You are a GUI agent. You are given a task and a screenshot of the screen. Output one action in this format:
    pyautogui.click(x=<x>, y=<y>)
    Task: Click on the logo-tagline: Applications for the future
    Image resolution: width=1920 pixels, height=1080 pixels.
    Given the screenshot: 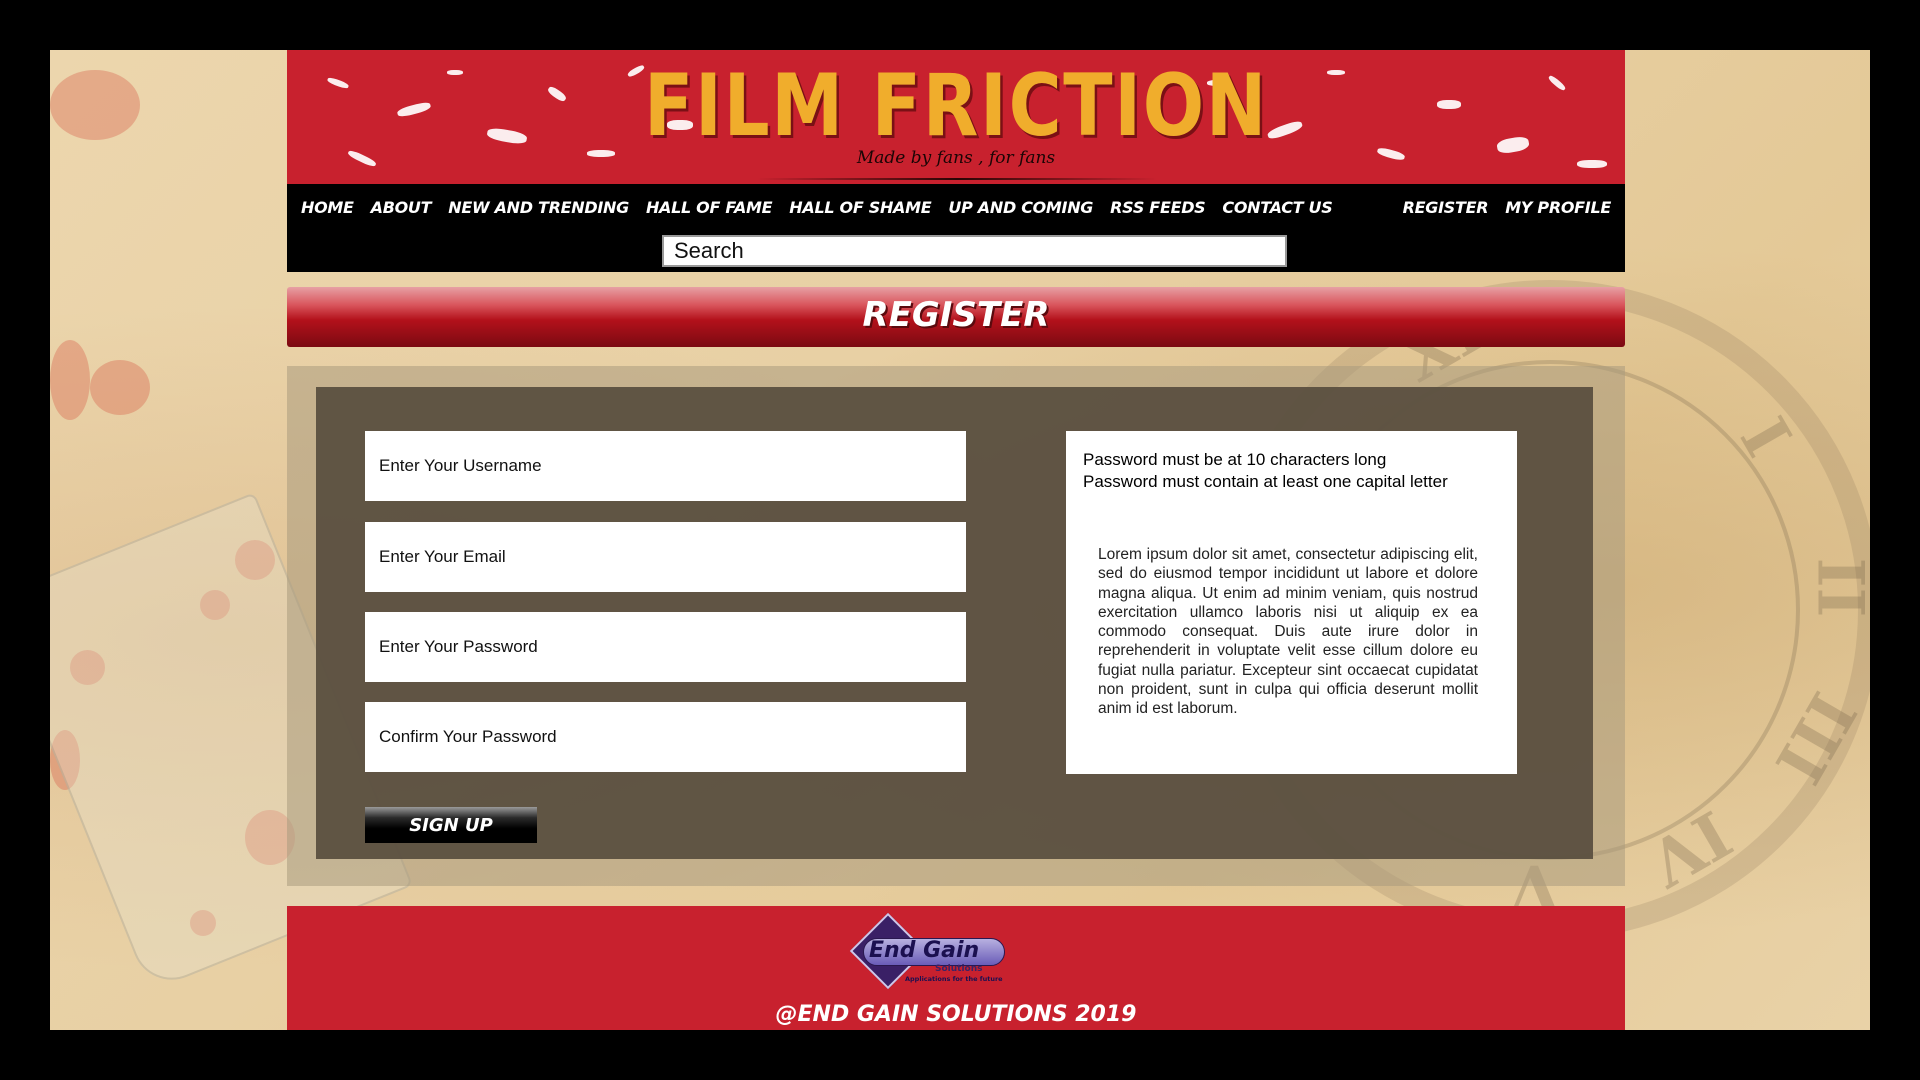 What is the action you would take?
    pyautogui.click(x=954, y=979)
    